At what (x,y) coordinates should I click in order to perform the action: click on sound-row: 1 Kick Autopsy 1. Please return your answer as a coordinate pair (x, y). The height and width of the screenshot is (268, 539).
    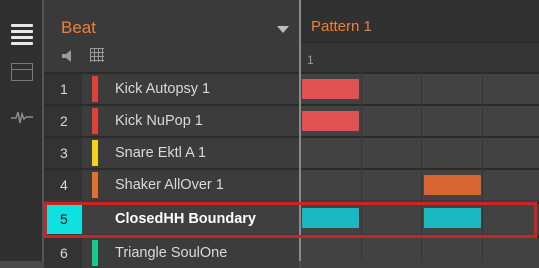
    Looking at the image, I should click on (171, 88).